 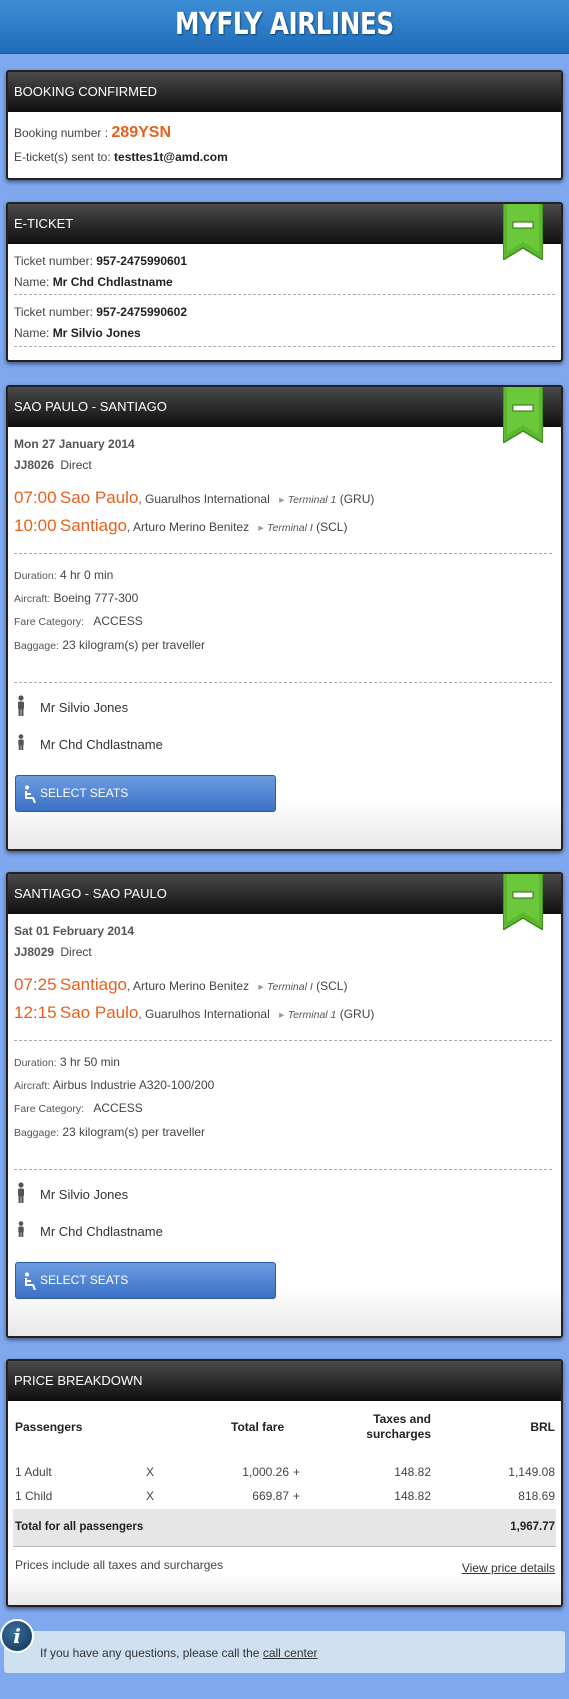 I want to click on departure-city: Santiago, so click(x=93, y=984).